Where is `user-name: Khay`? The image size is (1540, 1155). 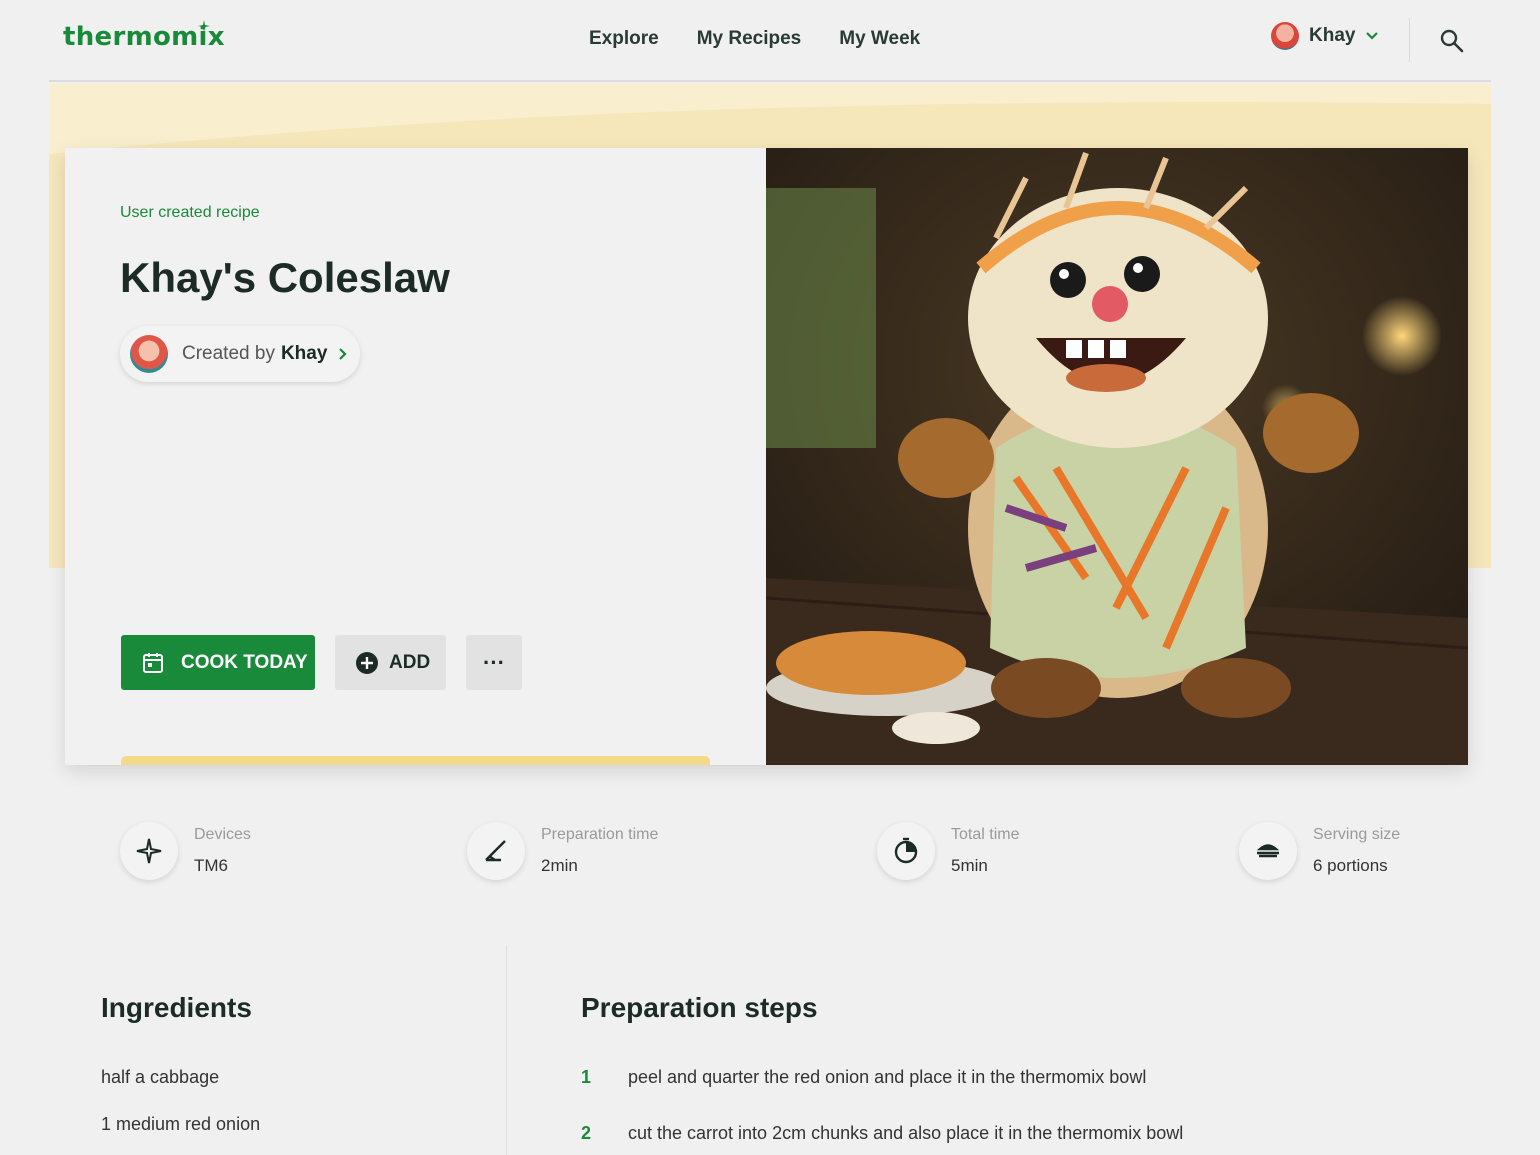 user-name: Khay is located at coordinates (1332, 35).